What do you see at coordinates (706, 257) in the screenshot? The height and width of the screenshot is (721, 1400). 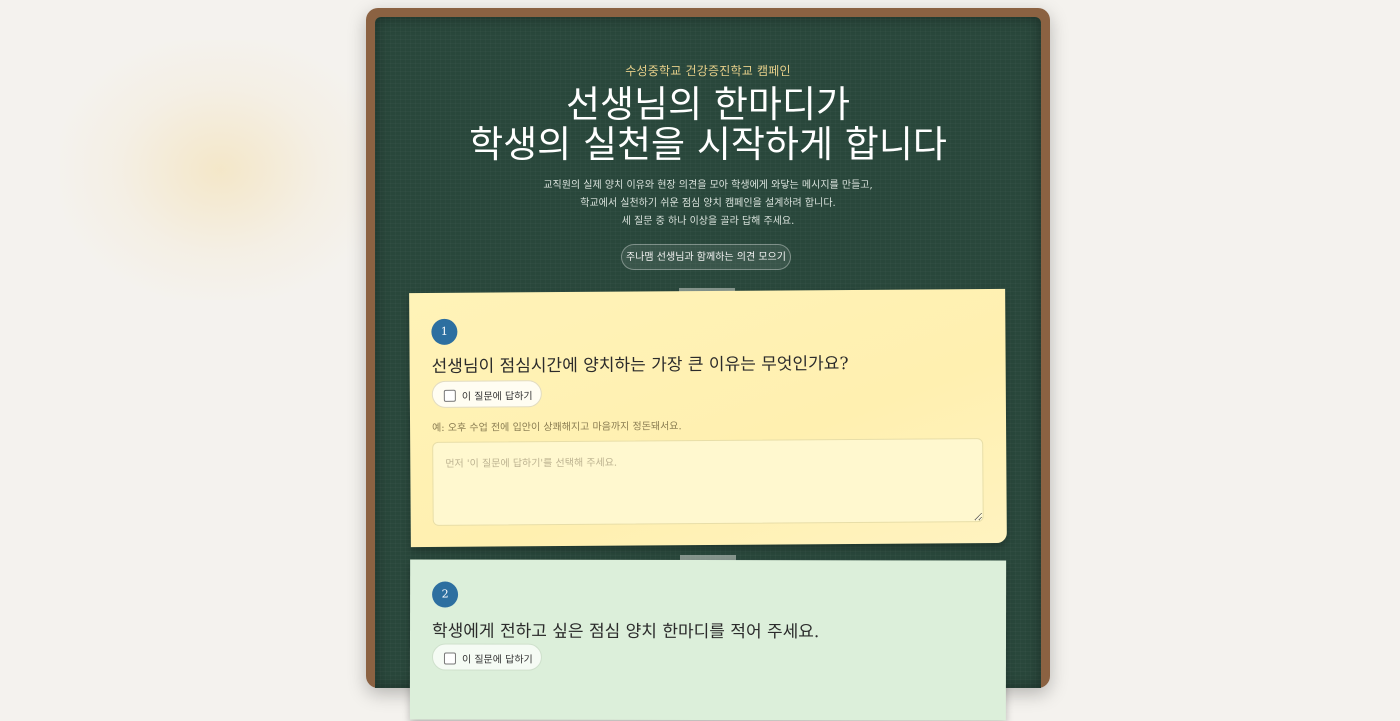 I see `opinion-collect-button: 주나맴 선생님과 함께하는 의견 모으기` at bounding box center [706, 257].